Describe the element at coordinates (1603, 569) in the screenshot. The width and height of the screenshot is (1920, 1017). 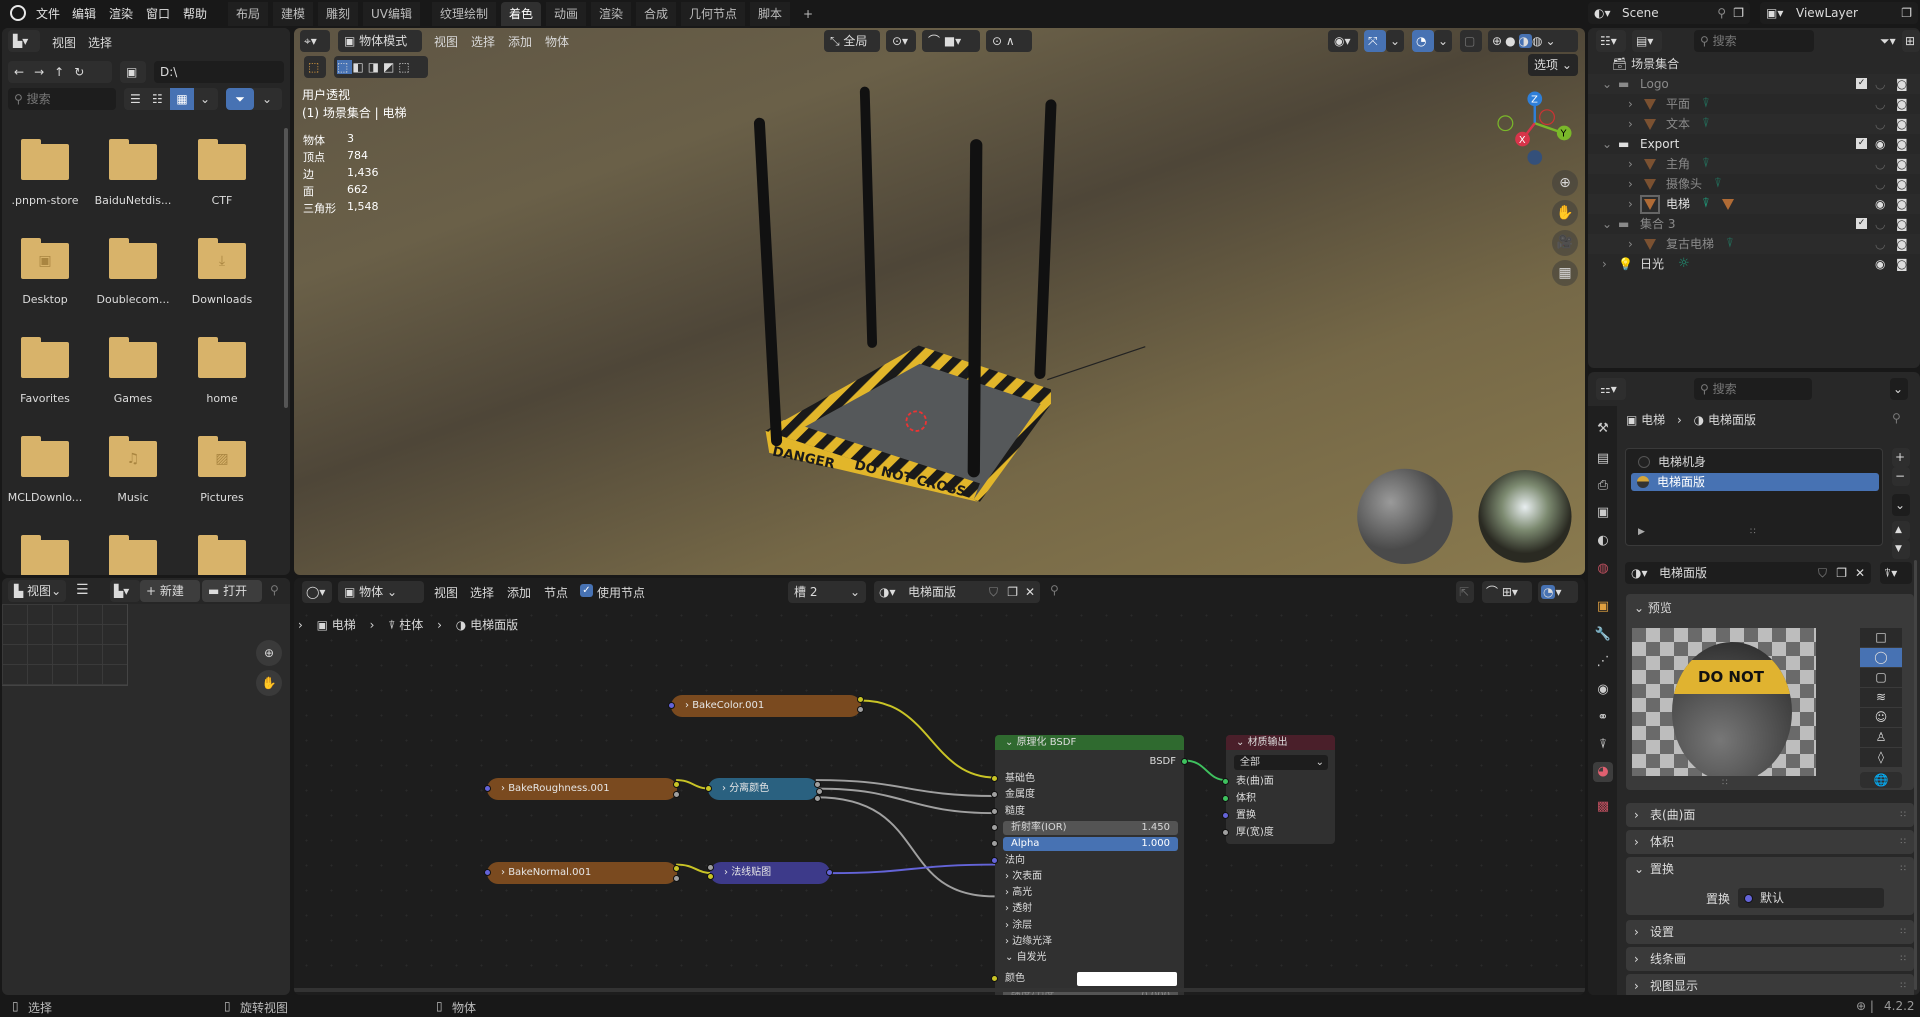
I see `properties-tab-world-icon: ◍` at that location.